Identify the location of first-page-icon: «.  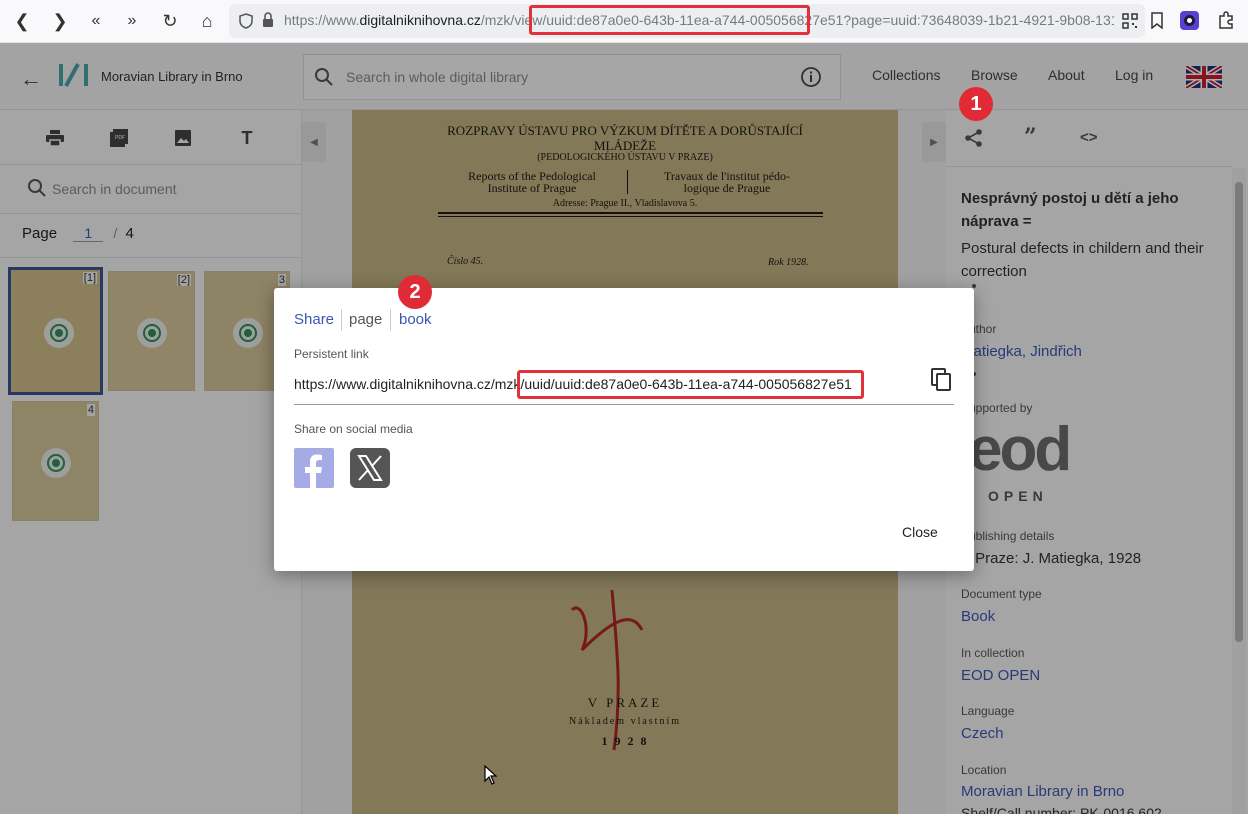
(96, 21).